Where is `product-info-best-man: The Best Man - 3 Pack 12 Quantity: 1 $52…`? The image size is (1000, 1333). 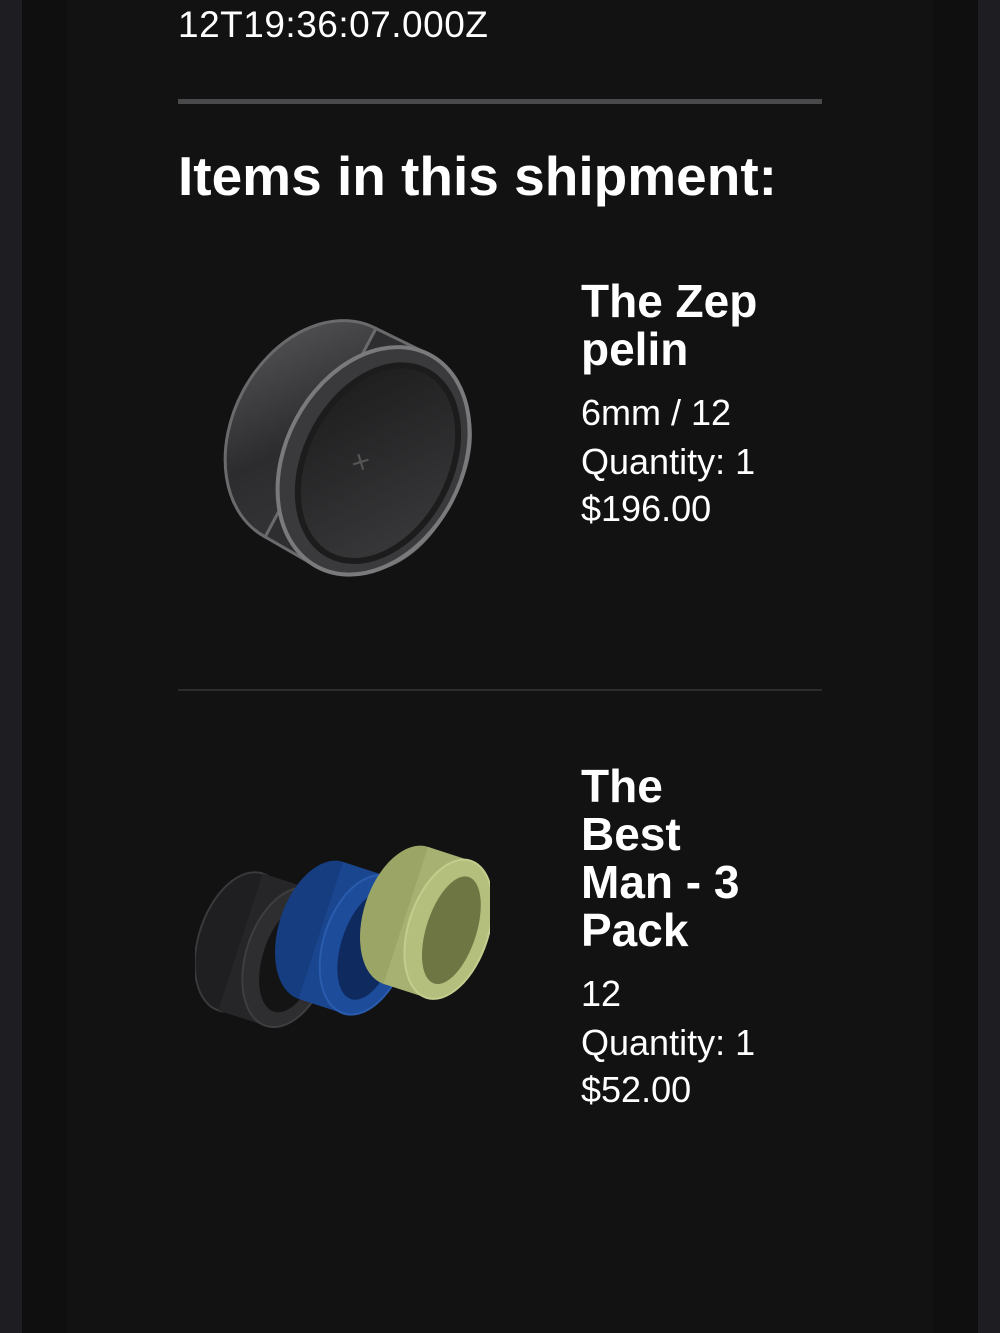 product-info-best-man: The Best Man - 3 Pack 12 Quantity: 1 $52… is located at coordinates (668, 936).